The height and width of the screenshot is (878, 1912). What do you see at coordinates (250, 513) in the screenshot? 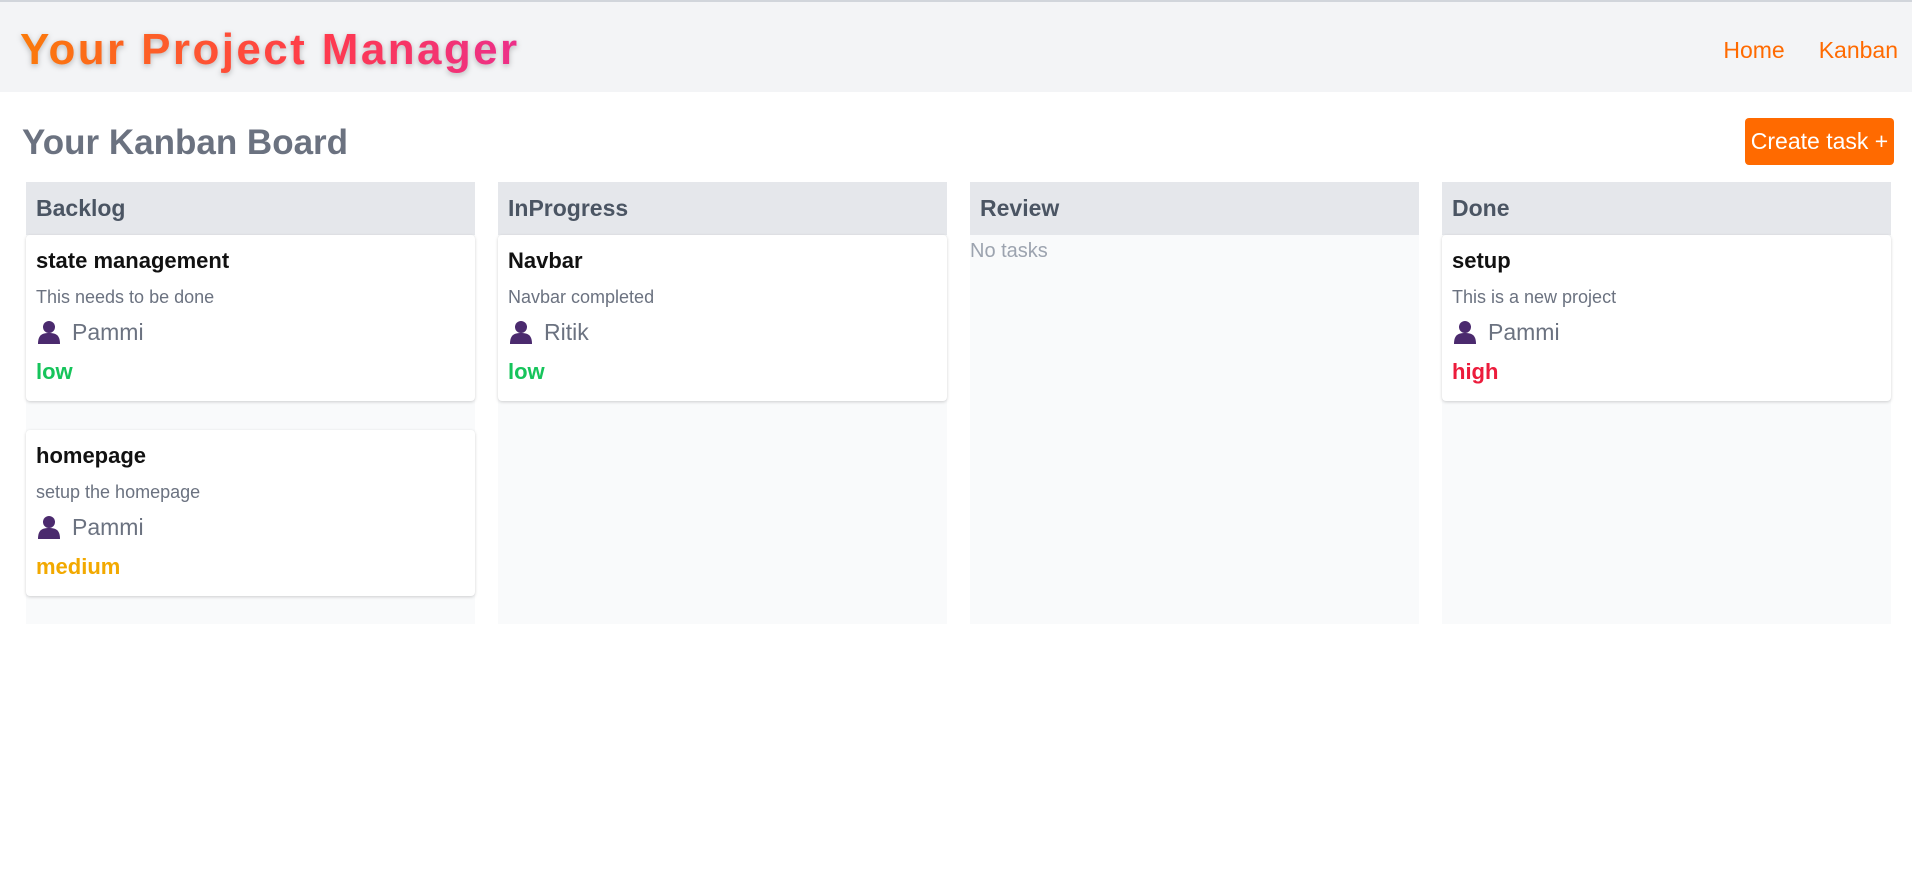
I see `task-card: homepage setup the homepage Pammi medium` at bounding box center [250, 513].